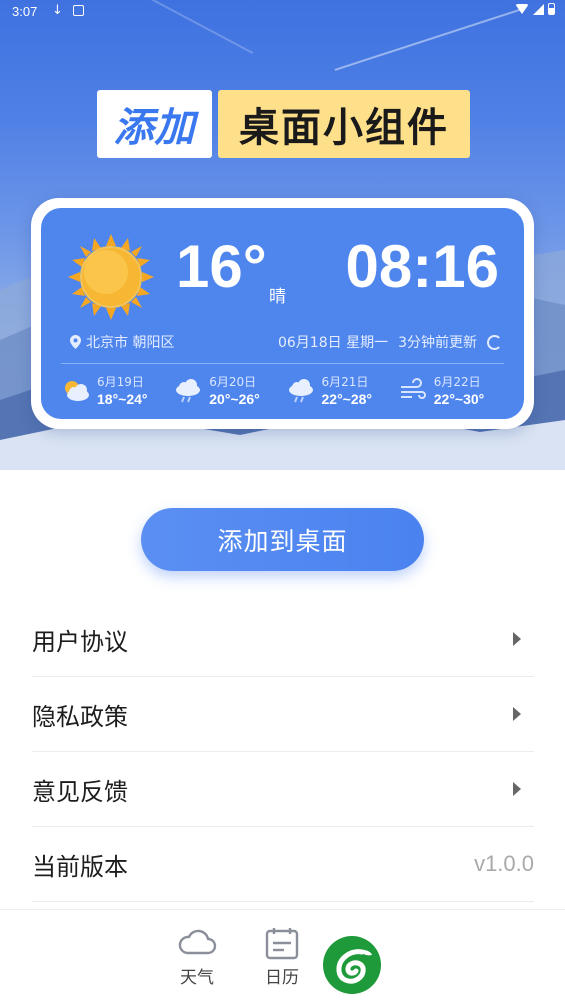 The image size is (565, 1004). What do you see at coordinates (413, 388) in the screenshot?
I see `wind-icon` at bounding box center [413, 388].